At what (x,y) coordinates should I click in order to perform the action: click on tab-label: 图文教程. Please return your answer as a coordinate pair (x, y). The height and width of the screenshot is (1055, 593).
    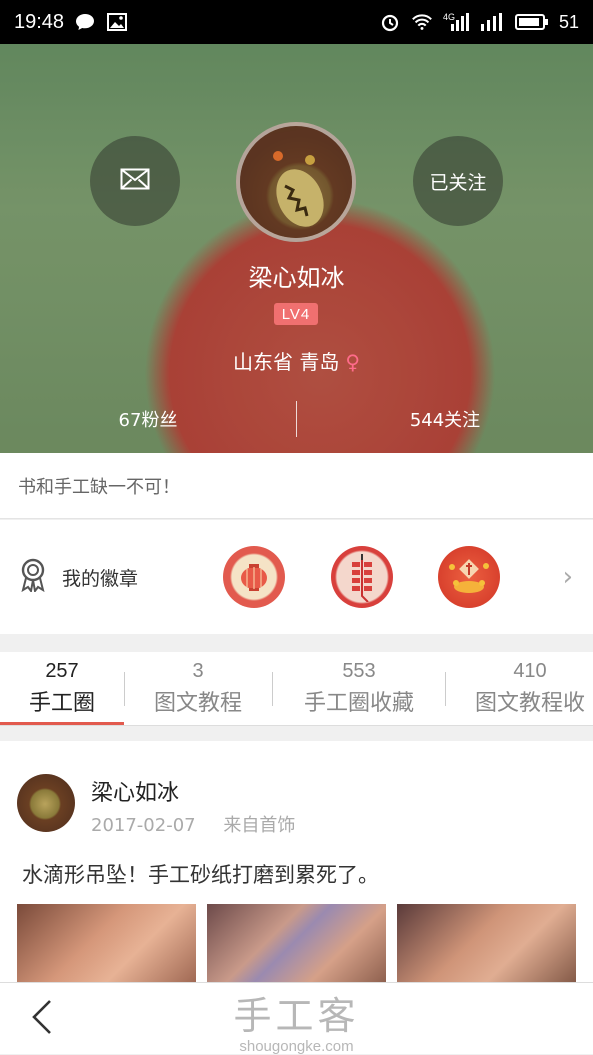
    Looking at the image, I should click on (197, 703).